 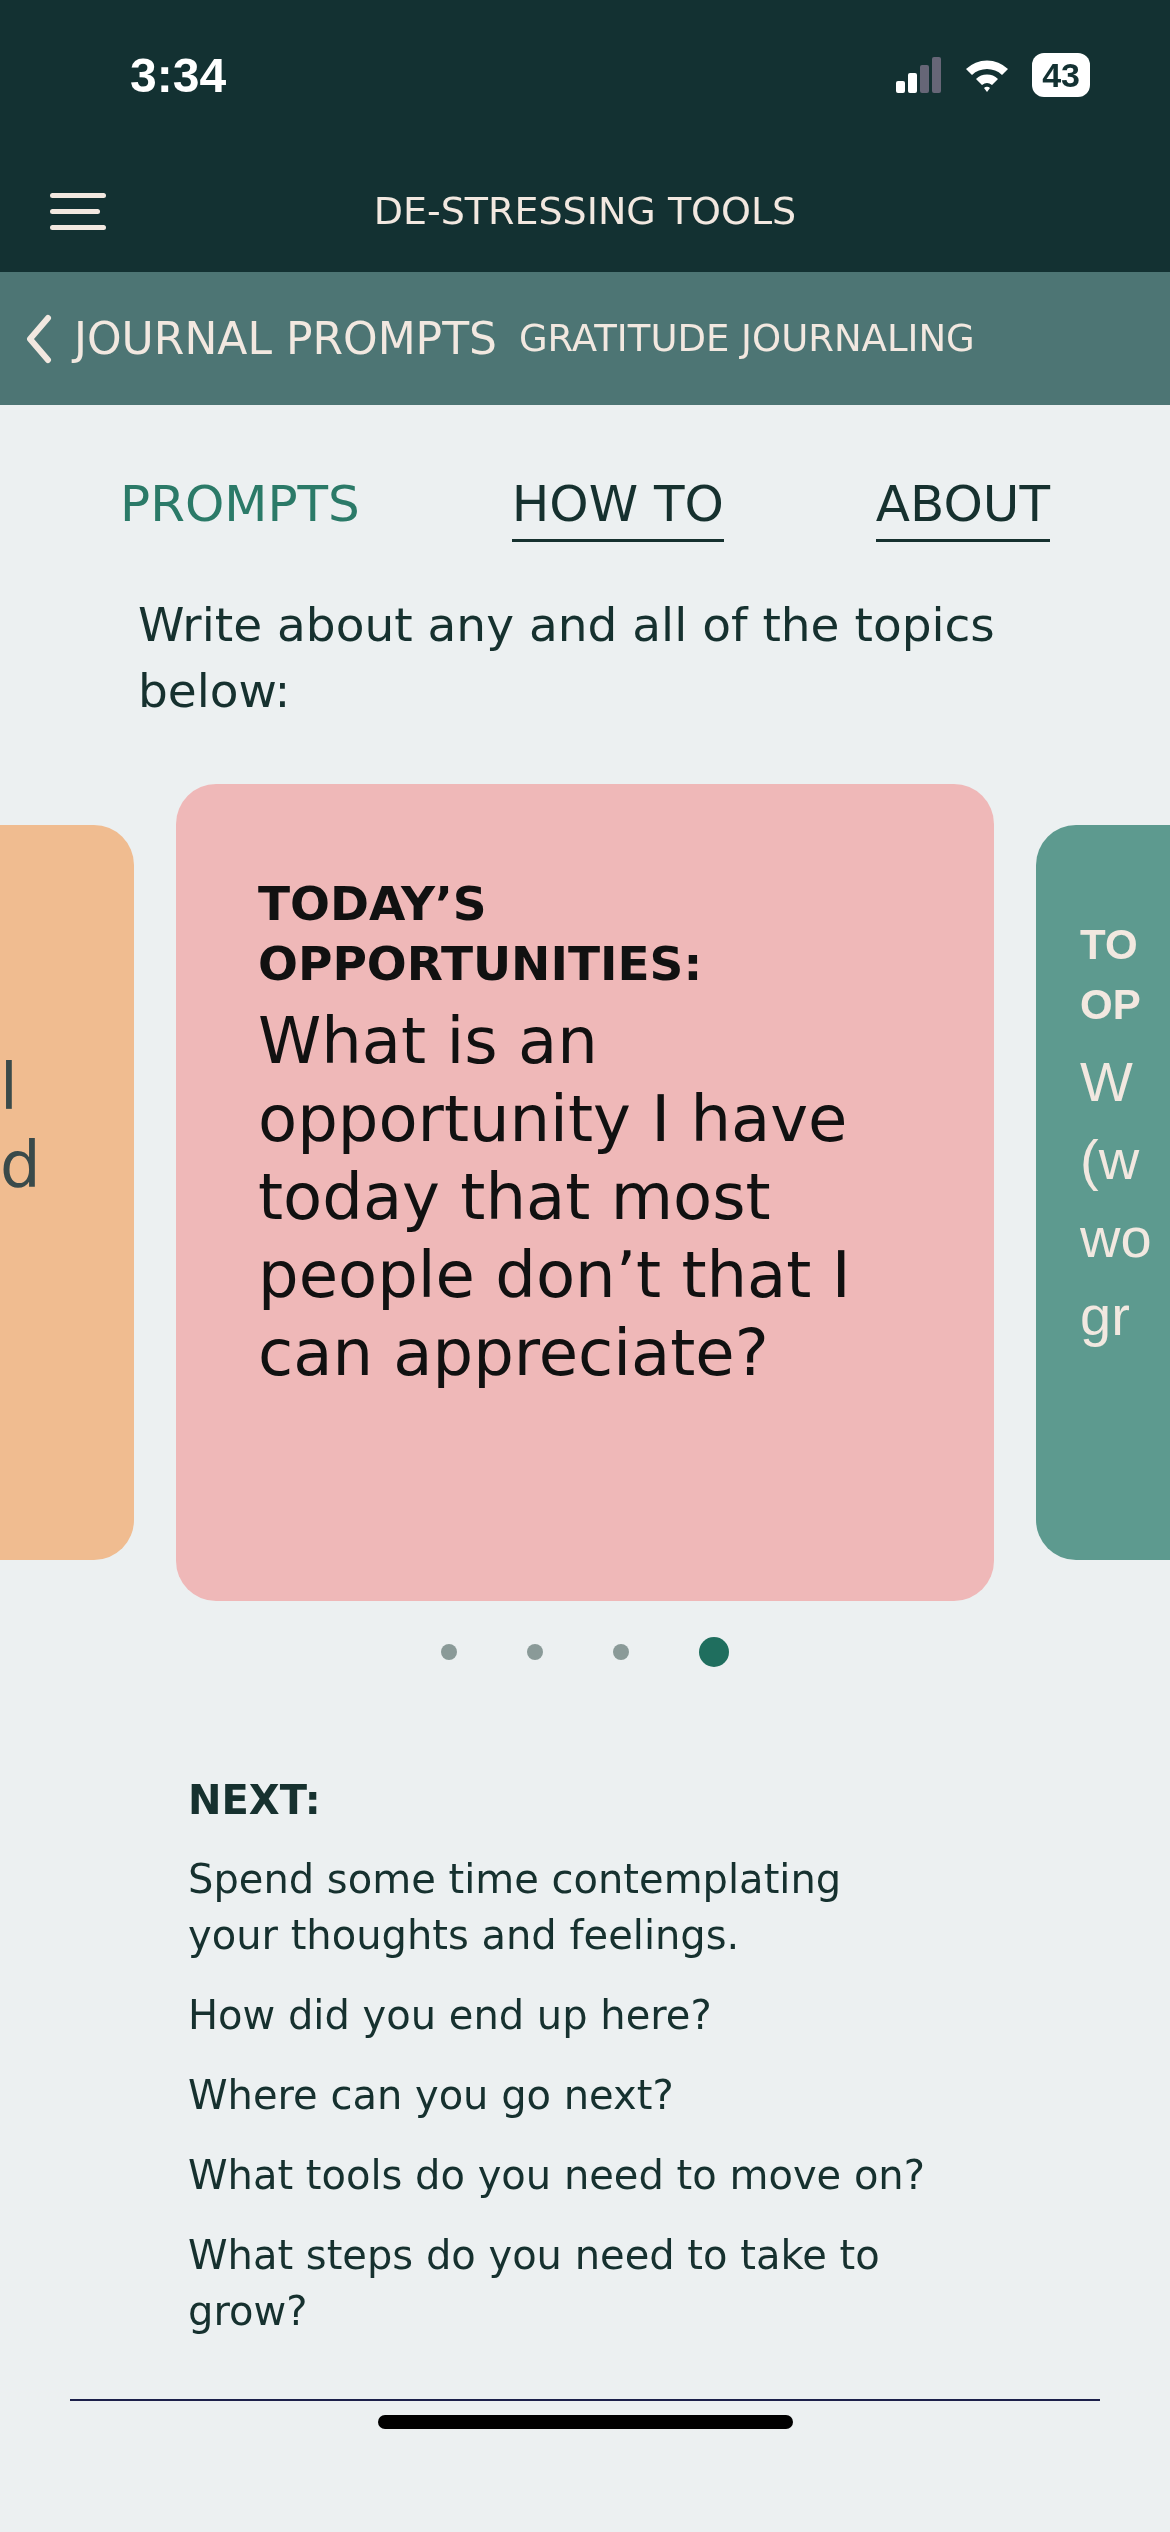 What do you see at coordinates (962, 508) in the screenshot?
I see `tab: ABOUT` at bounding box center [962, 508].